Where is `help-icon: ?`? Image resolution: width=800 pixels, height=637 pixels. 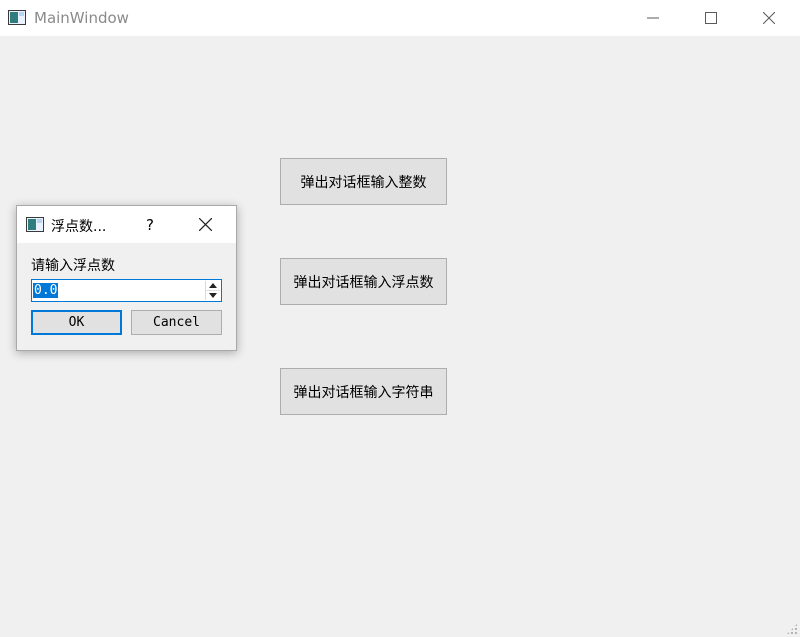 help-icon: ? is located at coordinates (150, 225).